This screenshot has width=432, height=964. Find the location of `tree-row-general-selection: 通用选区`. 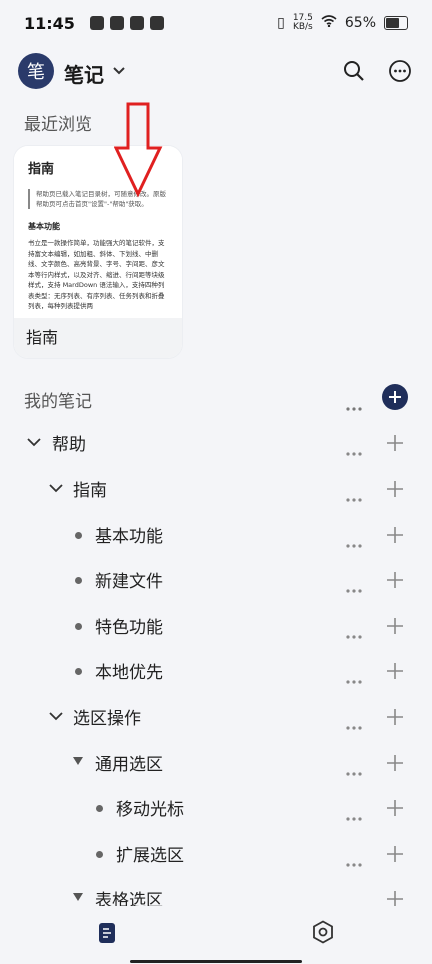

tree-row-general-selection: 通用选区 is located at coordinates (216, 763).